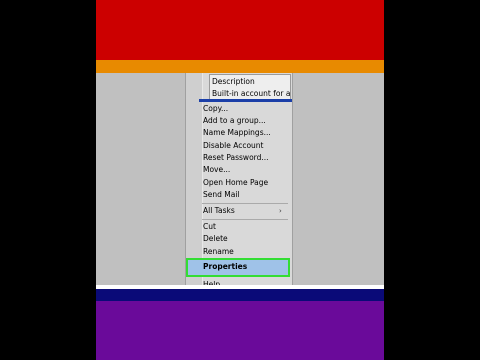  I want to click on navy-divider, so click(240, 295).